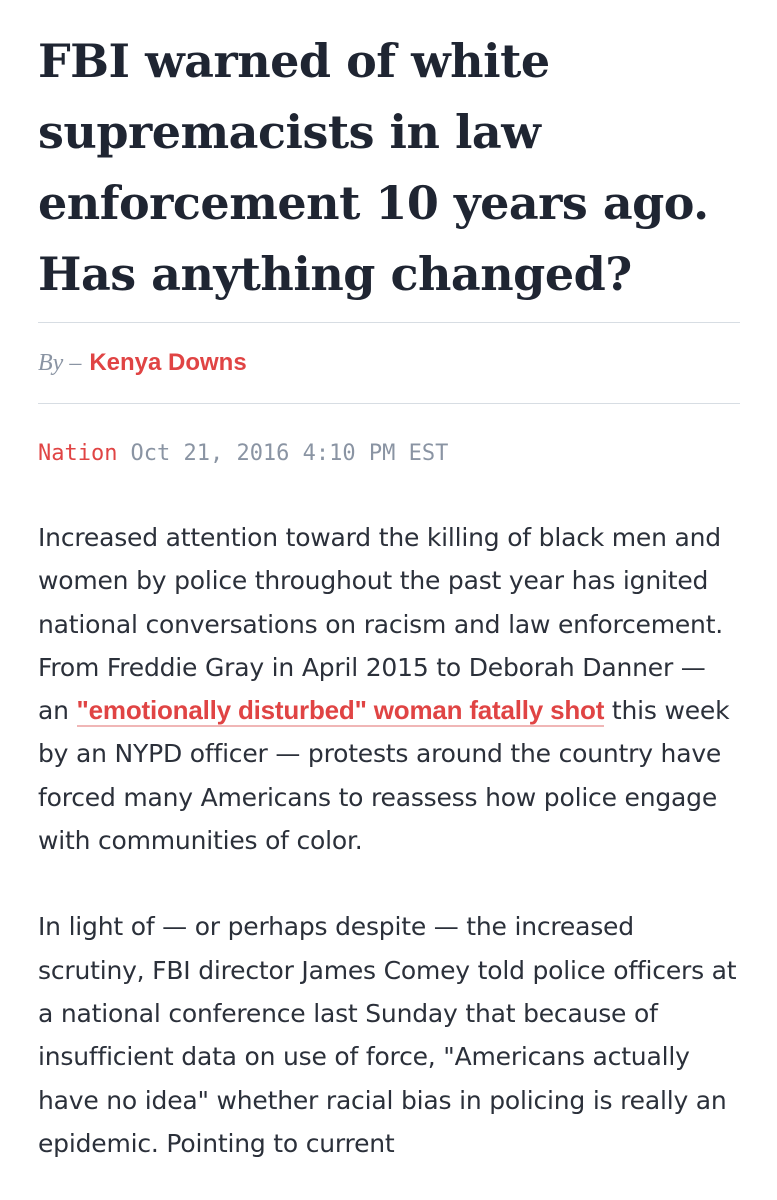  Describe the element at coordinates (167, 363) in the screenshot. I see `author-link: Kenya Downs` at that location.